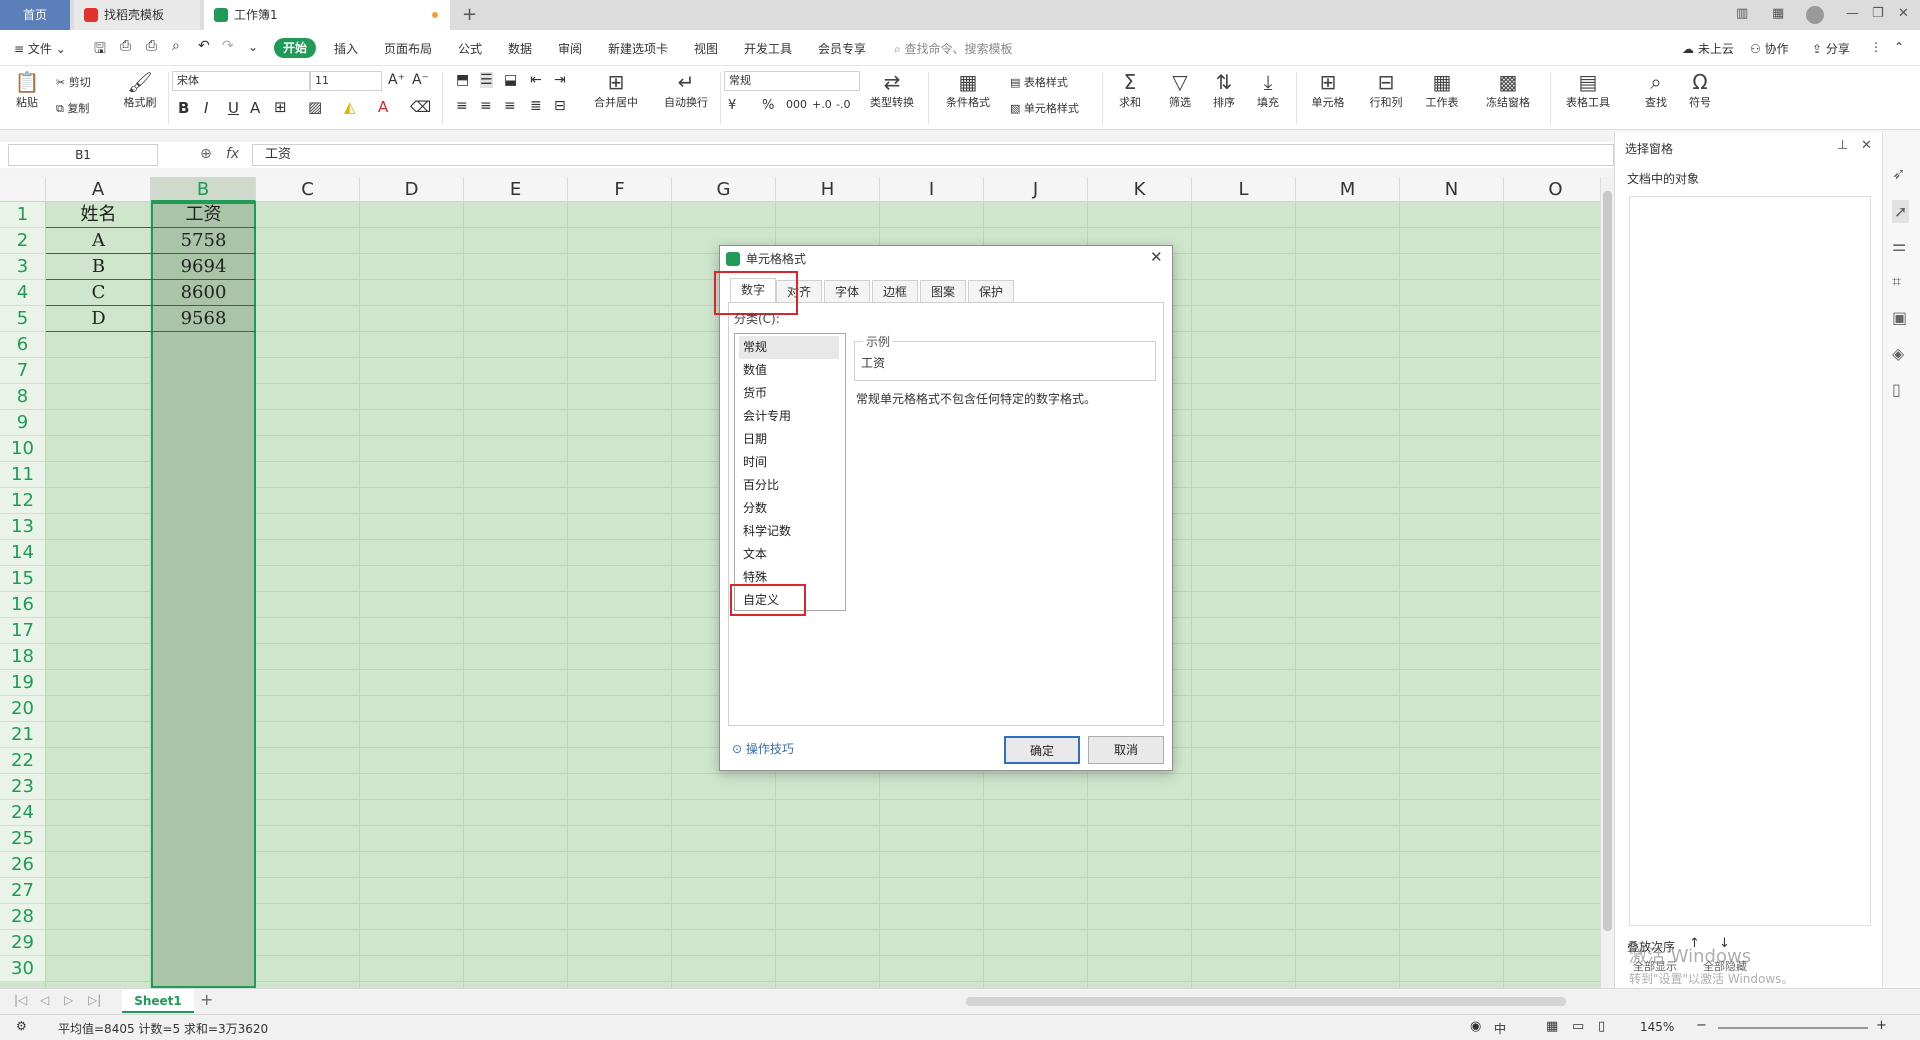  I want to click on row-col-button: ⊟ 行和列, so click(1386, 90).